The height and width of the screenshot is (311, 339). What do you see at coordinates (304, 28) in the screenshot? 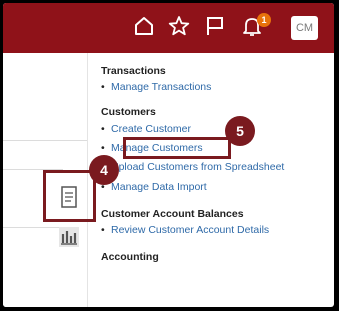
I see `user-avatar: CM` at bounding box center [304, 28].